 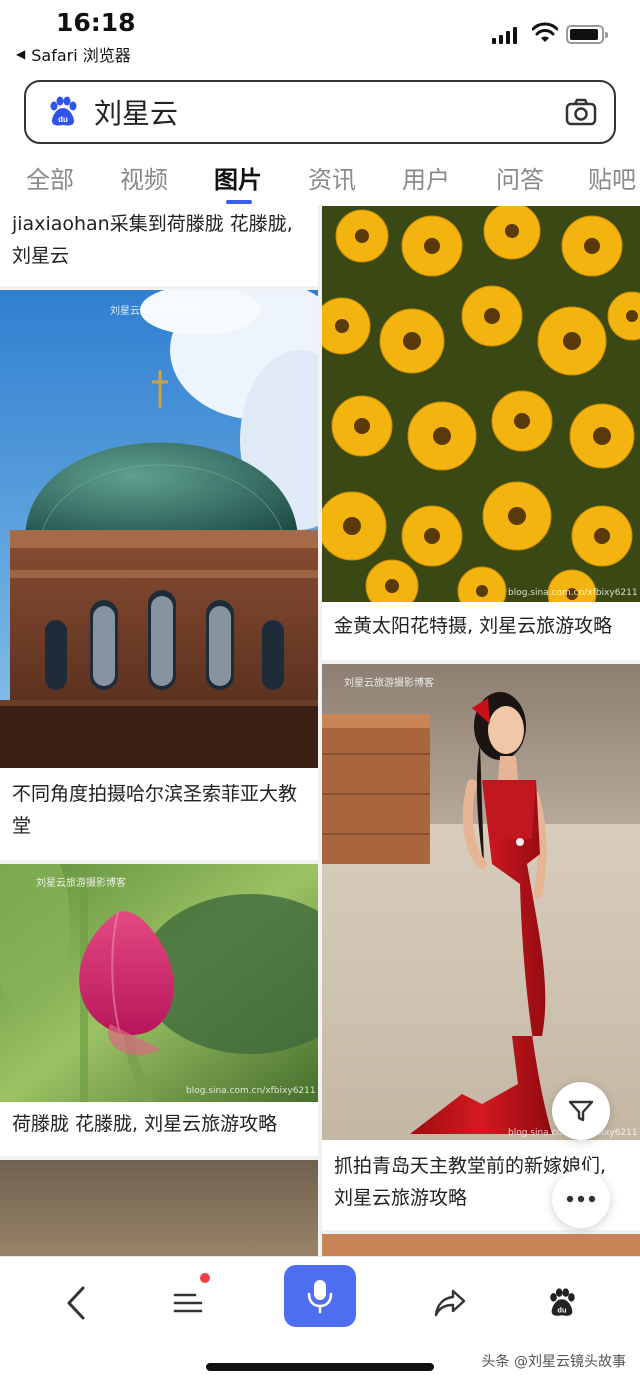 I want to click on result-thumbnail, so click(x=481, y=1245).